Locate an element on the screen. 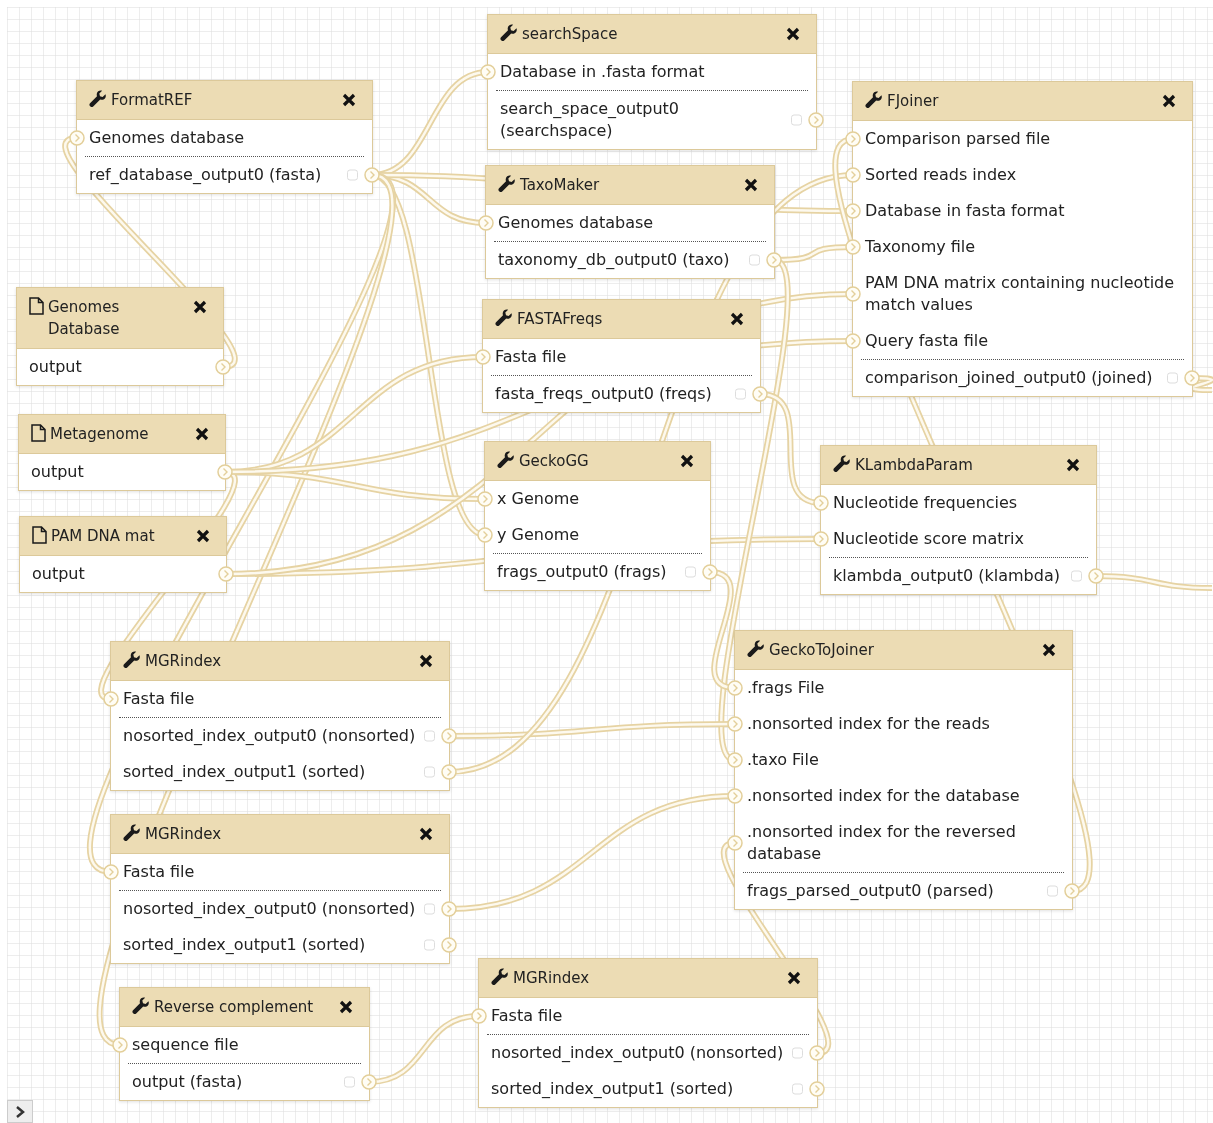 This screenshot has width=1213, height=1123. node-header: KLambdaParam is located at coordinates (958, 465).